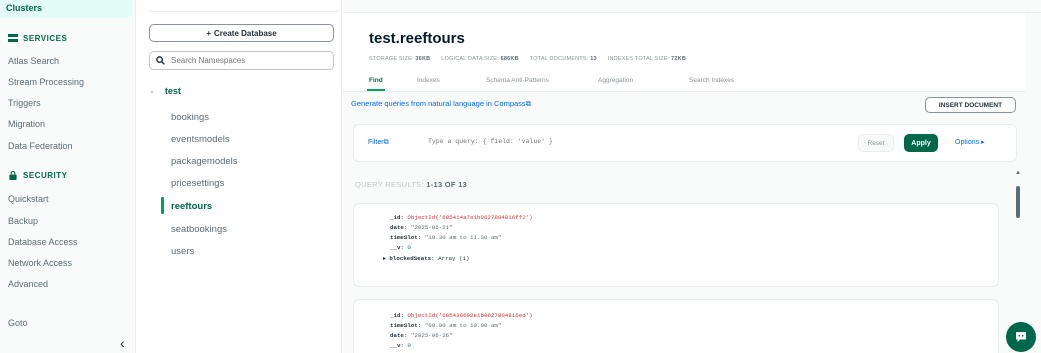  I want to click on tab-search-indexes: Search Indexes, so click(711, 80).